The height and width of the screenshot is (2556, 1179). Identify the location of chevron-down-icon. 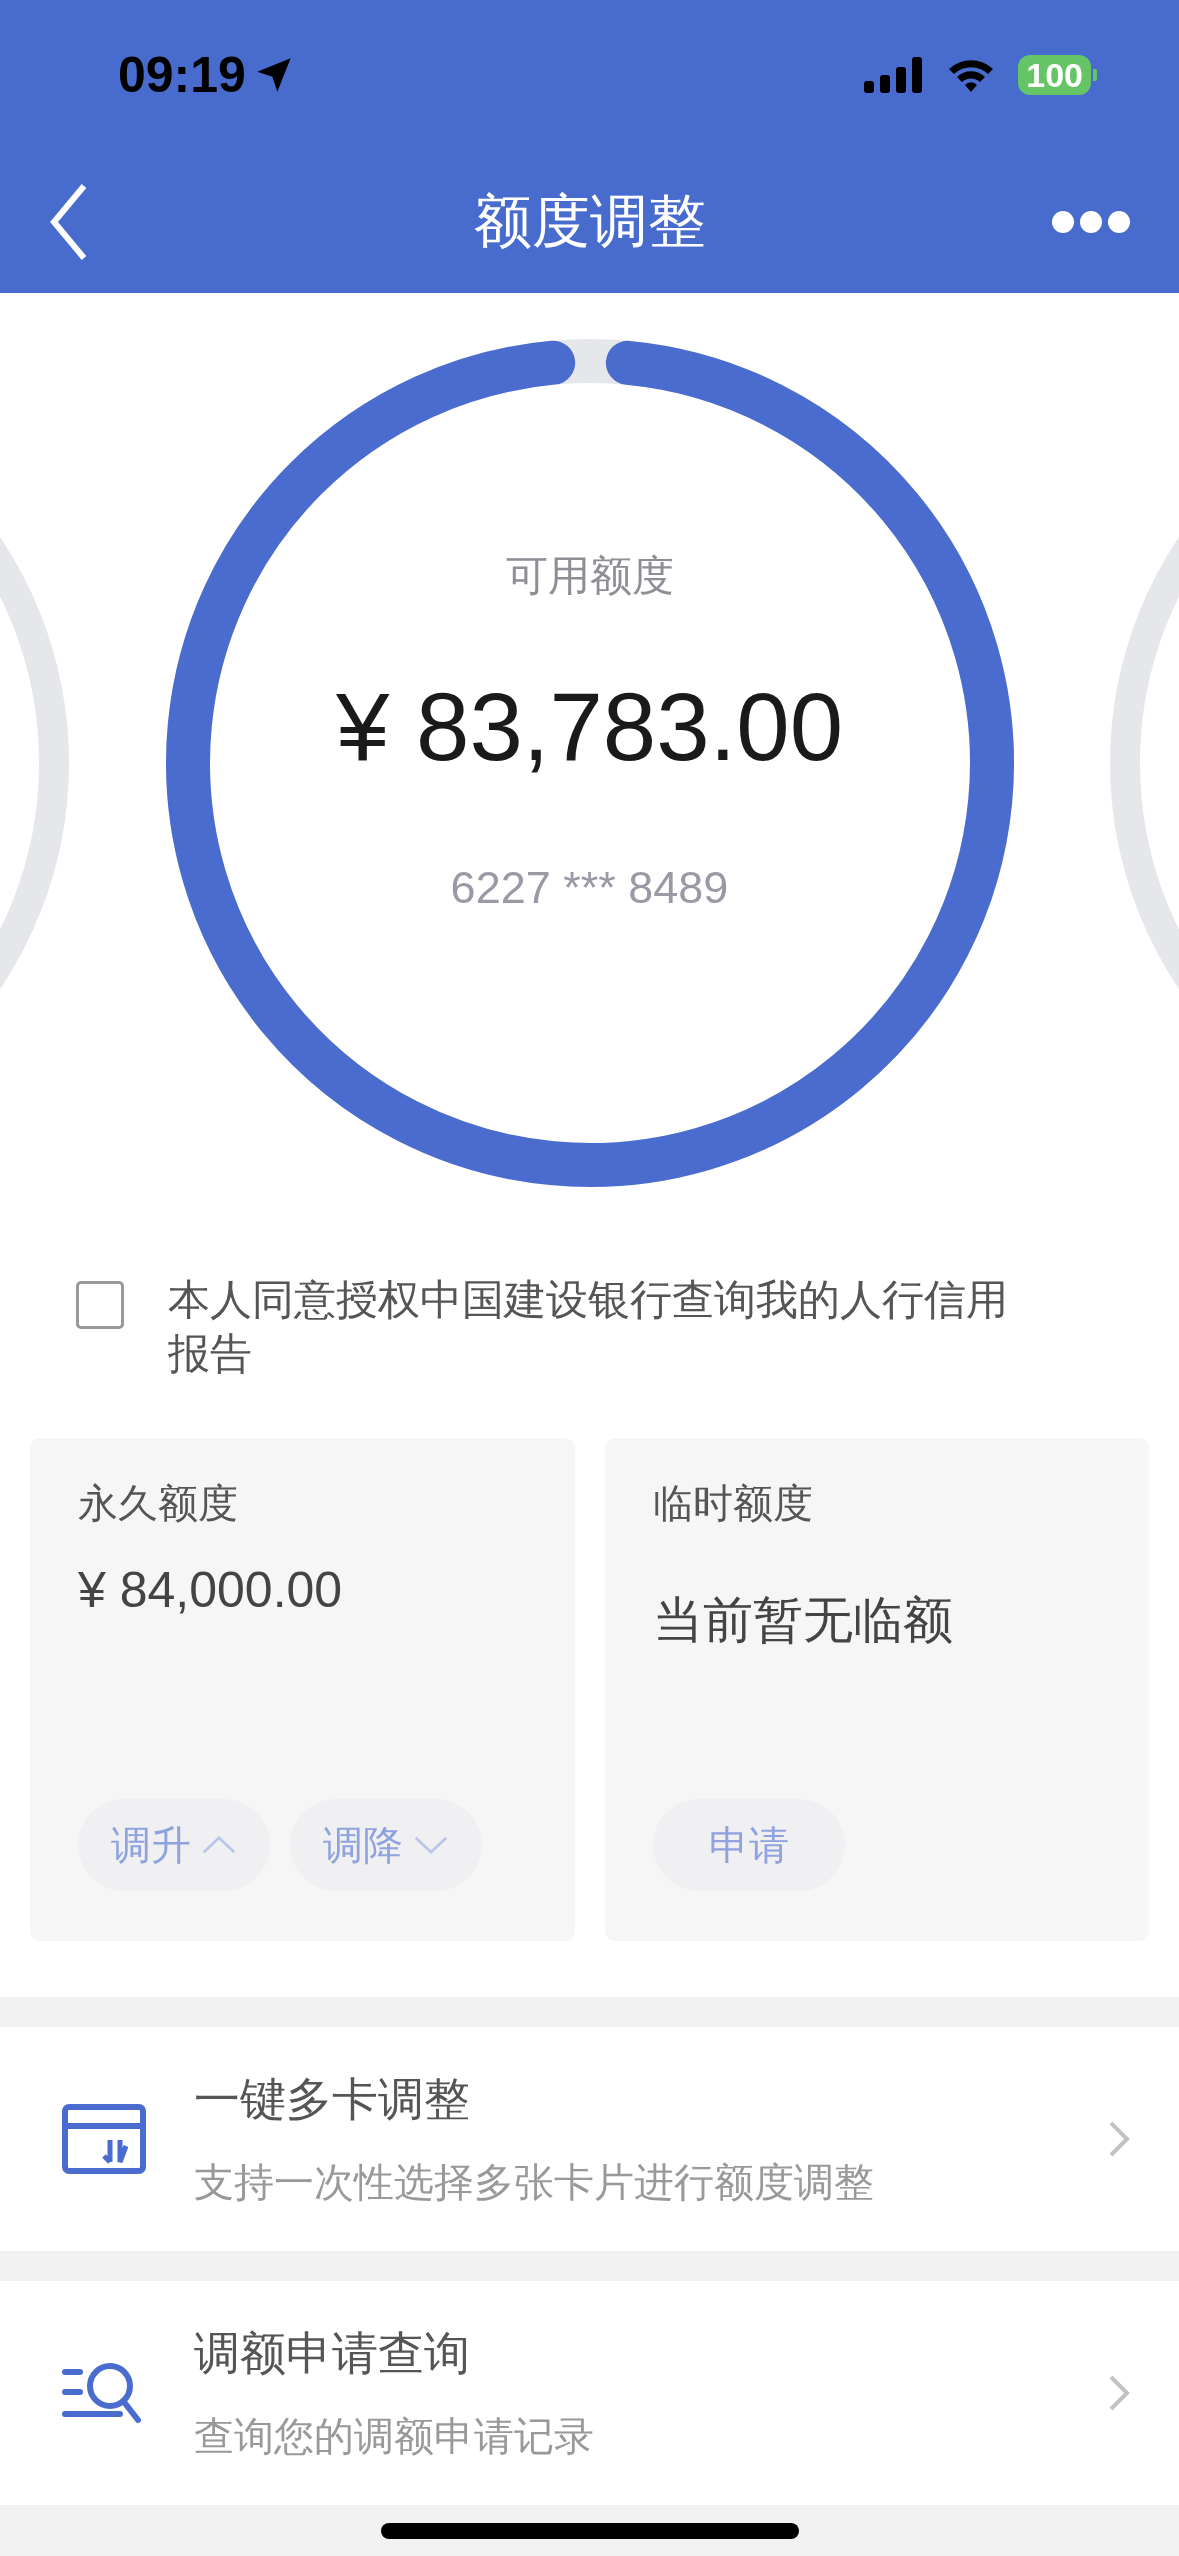
(431, 1845).